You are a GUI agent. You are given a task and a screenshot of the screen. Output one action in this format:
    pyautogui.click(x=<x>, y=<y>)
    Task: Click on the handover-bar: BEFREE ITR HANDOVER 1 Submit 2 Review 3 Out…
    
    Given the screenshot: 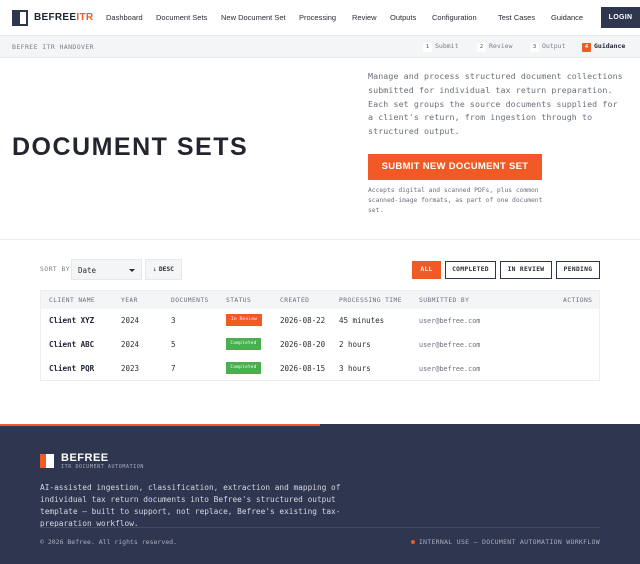 What is the action you would take?
    pyautogui.click(x=320, y=47)
    